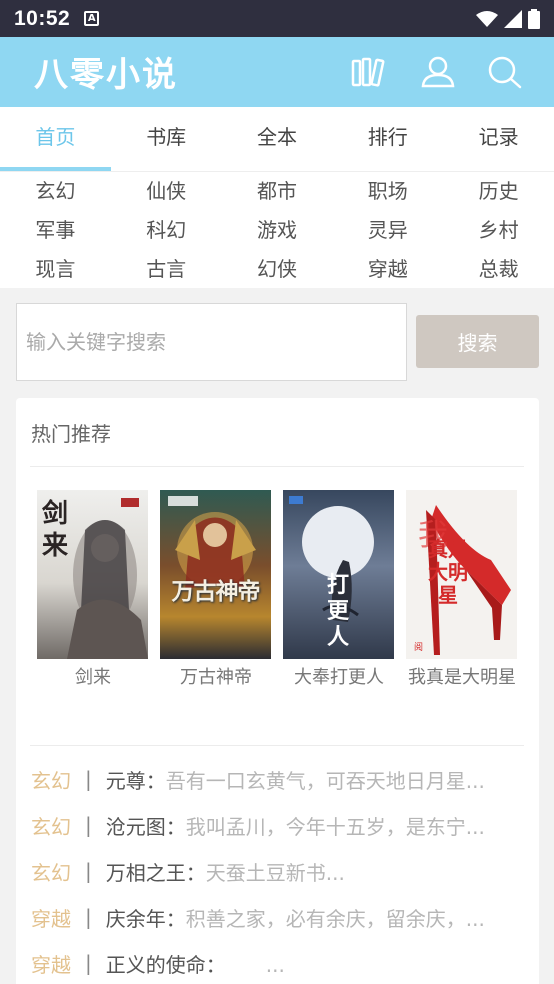  What do you see at coordinates (277, 72) in the screenshot?
I see `app-header: 八零小说` at bounding box center [277, 72].